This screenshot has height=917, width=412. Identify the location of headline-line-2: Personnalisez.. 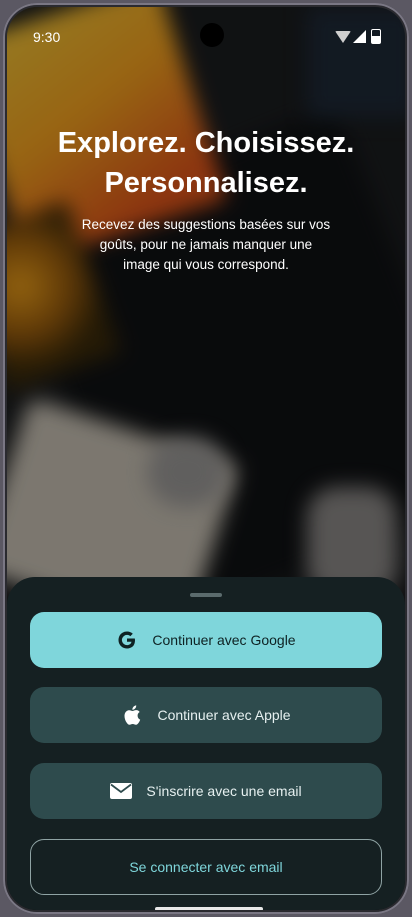
(206, 183).